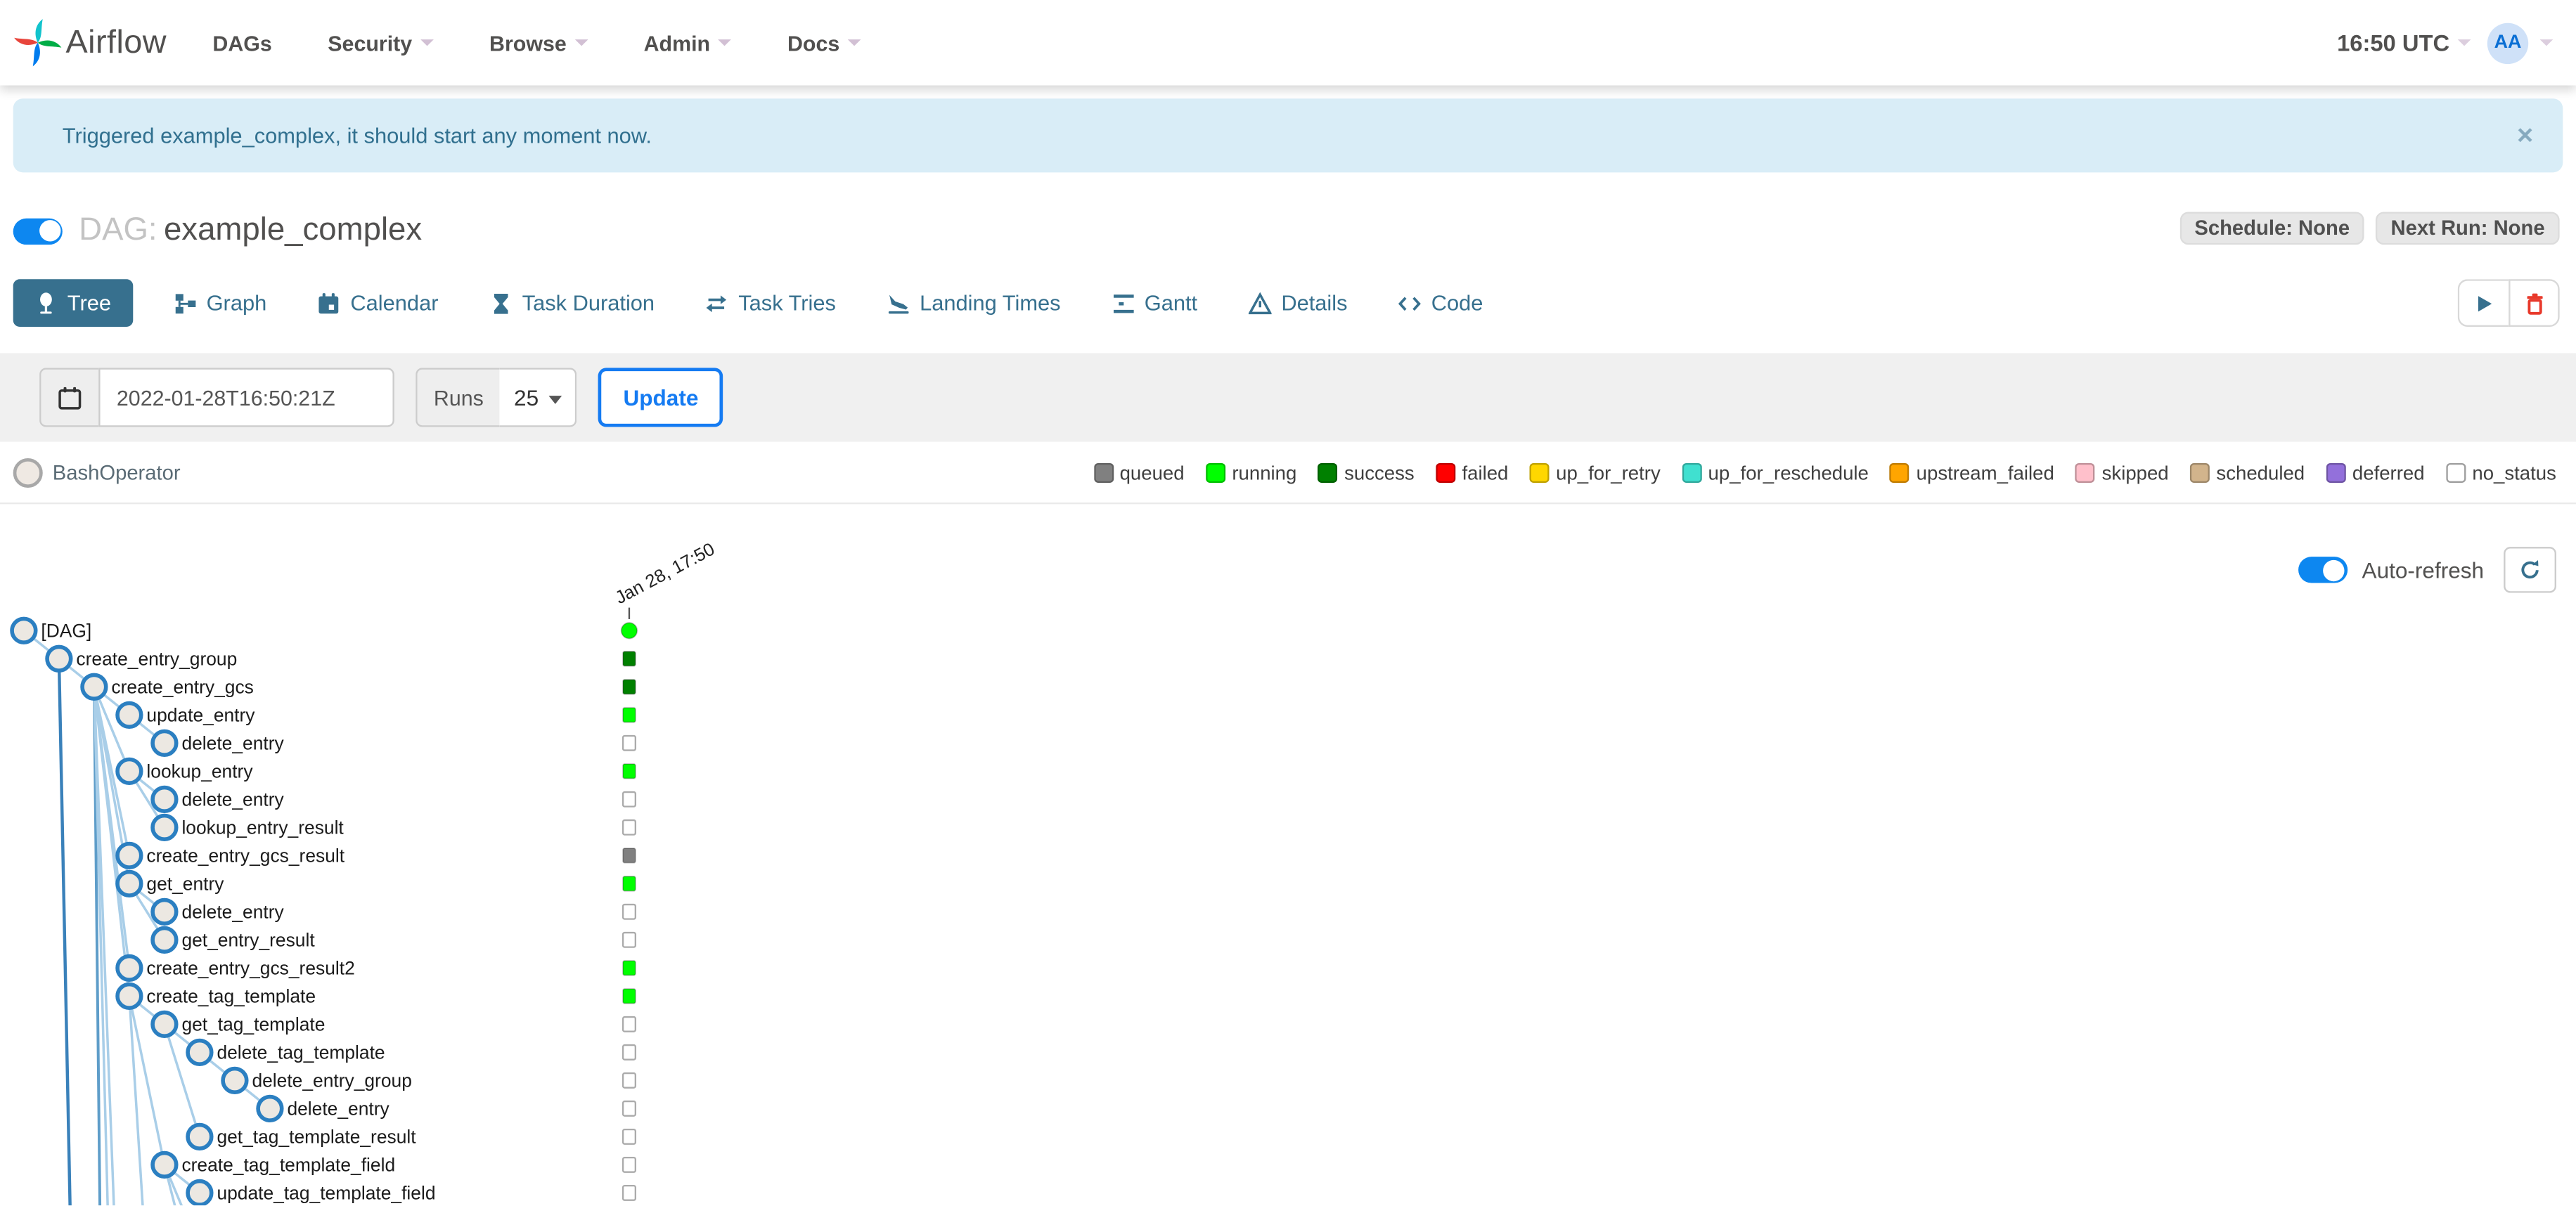 The width and height of the screenshot is (2576, 1232). Describe the element at coordinates (288, 1166) in the screenshot. I see `task-label: create_tag_template_field` at that location.